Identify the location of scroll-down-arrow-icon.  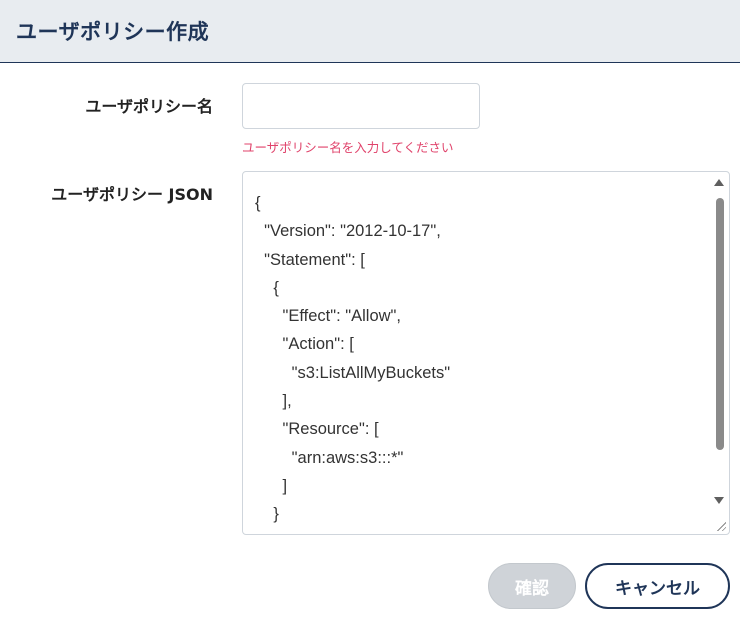
(719, 500).